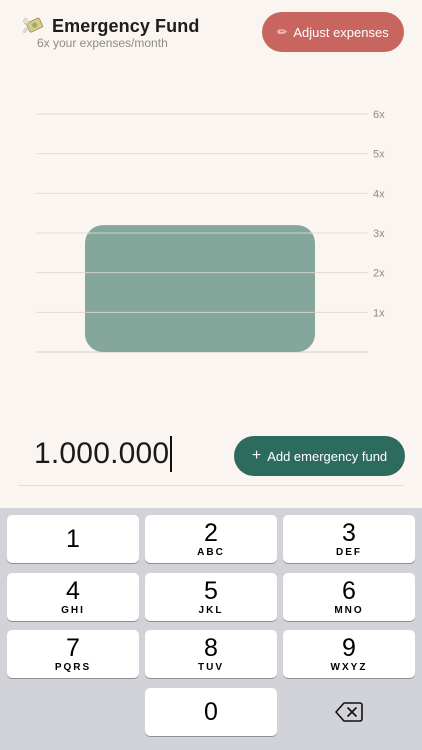 Image resolution: width=422 pixels, height=750 pixels. Describe the element at coordinates (211, 552) in the screenshot. I see `key-letters: ABC` at that location.